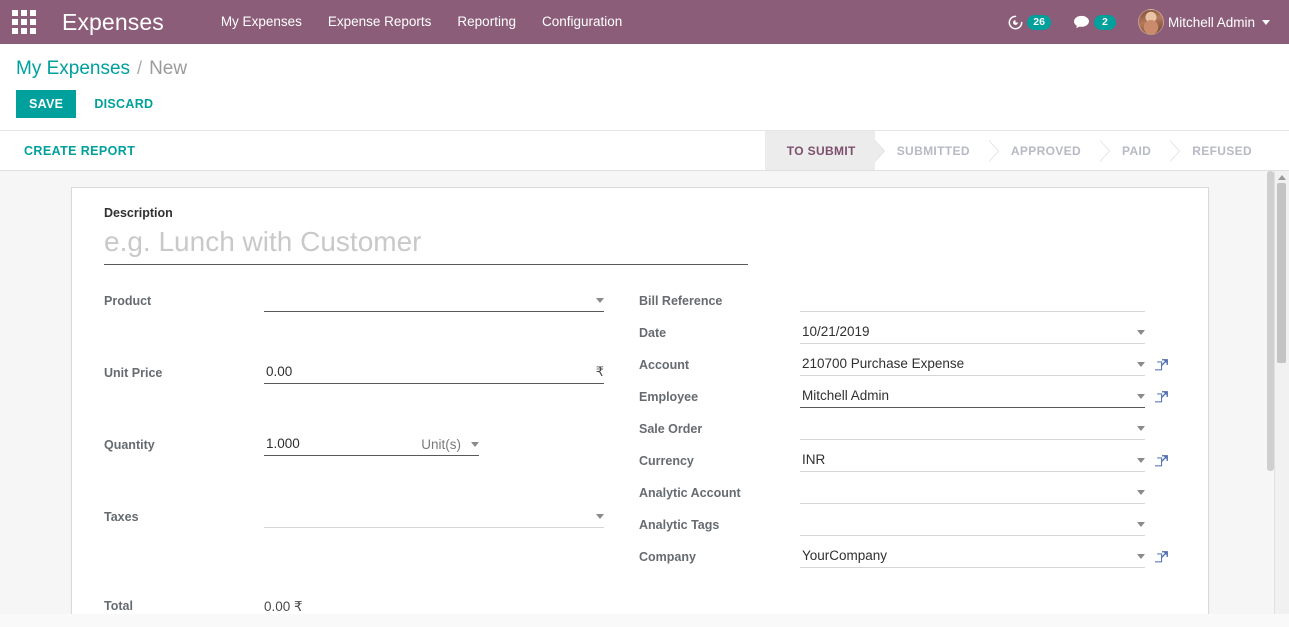 The height and width of the screenshot is (627, 1289). I want to click on scroll-up-arrow-icon, so click(1282, 177).